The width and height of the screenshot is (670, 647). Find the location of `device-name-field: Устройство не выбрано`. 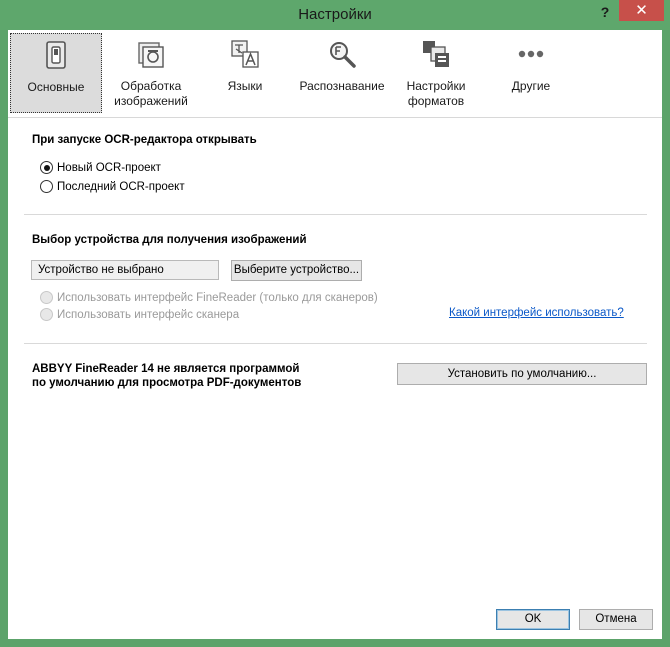

device-name-field: Устройство не выбрано is located at coordinates (125, 270).